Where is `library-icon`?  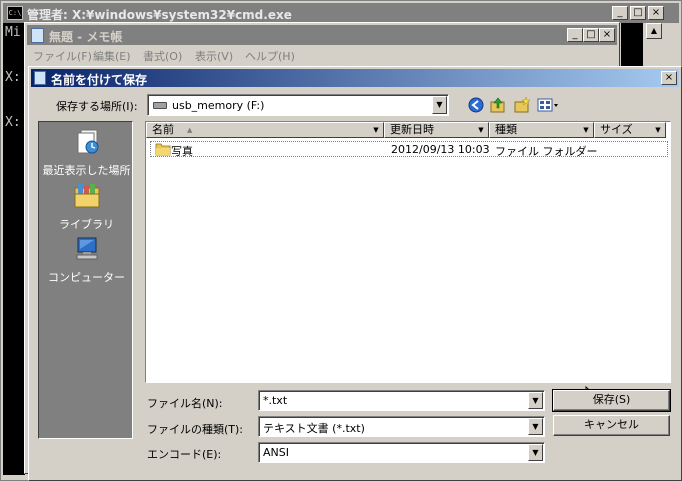
library-icon is located at coordinates (86, 196).